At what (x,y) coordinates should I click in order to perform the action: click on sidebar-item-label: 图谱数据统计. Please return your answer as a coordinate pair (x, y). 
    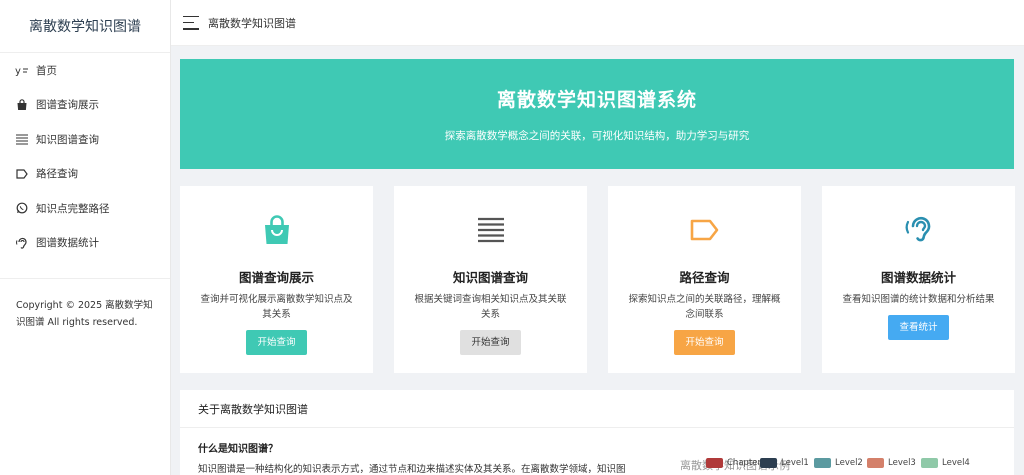
    Looking at the image, I should click on (67, 243).